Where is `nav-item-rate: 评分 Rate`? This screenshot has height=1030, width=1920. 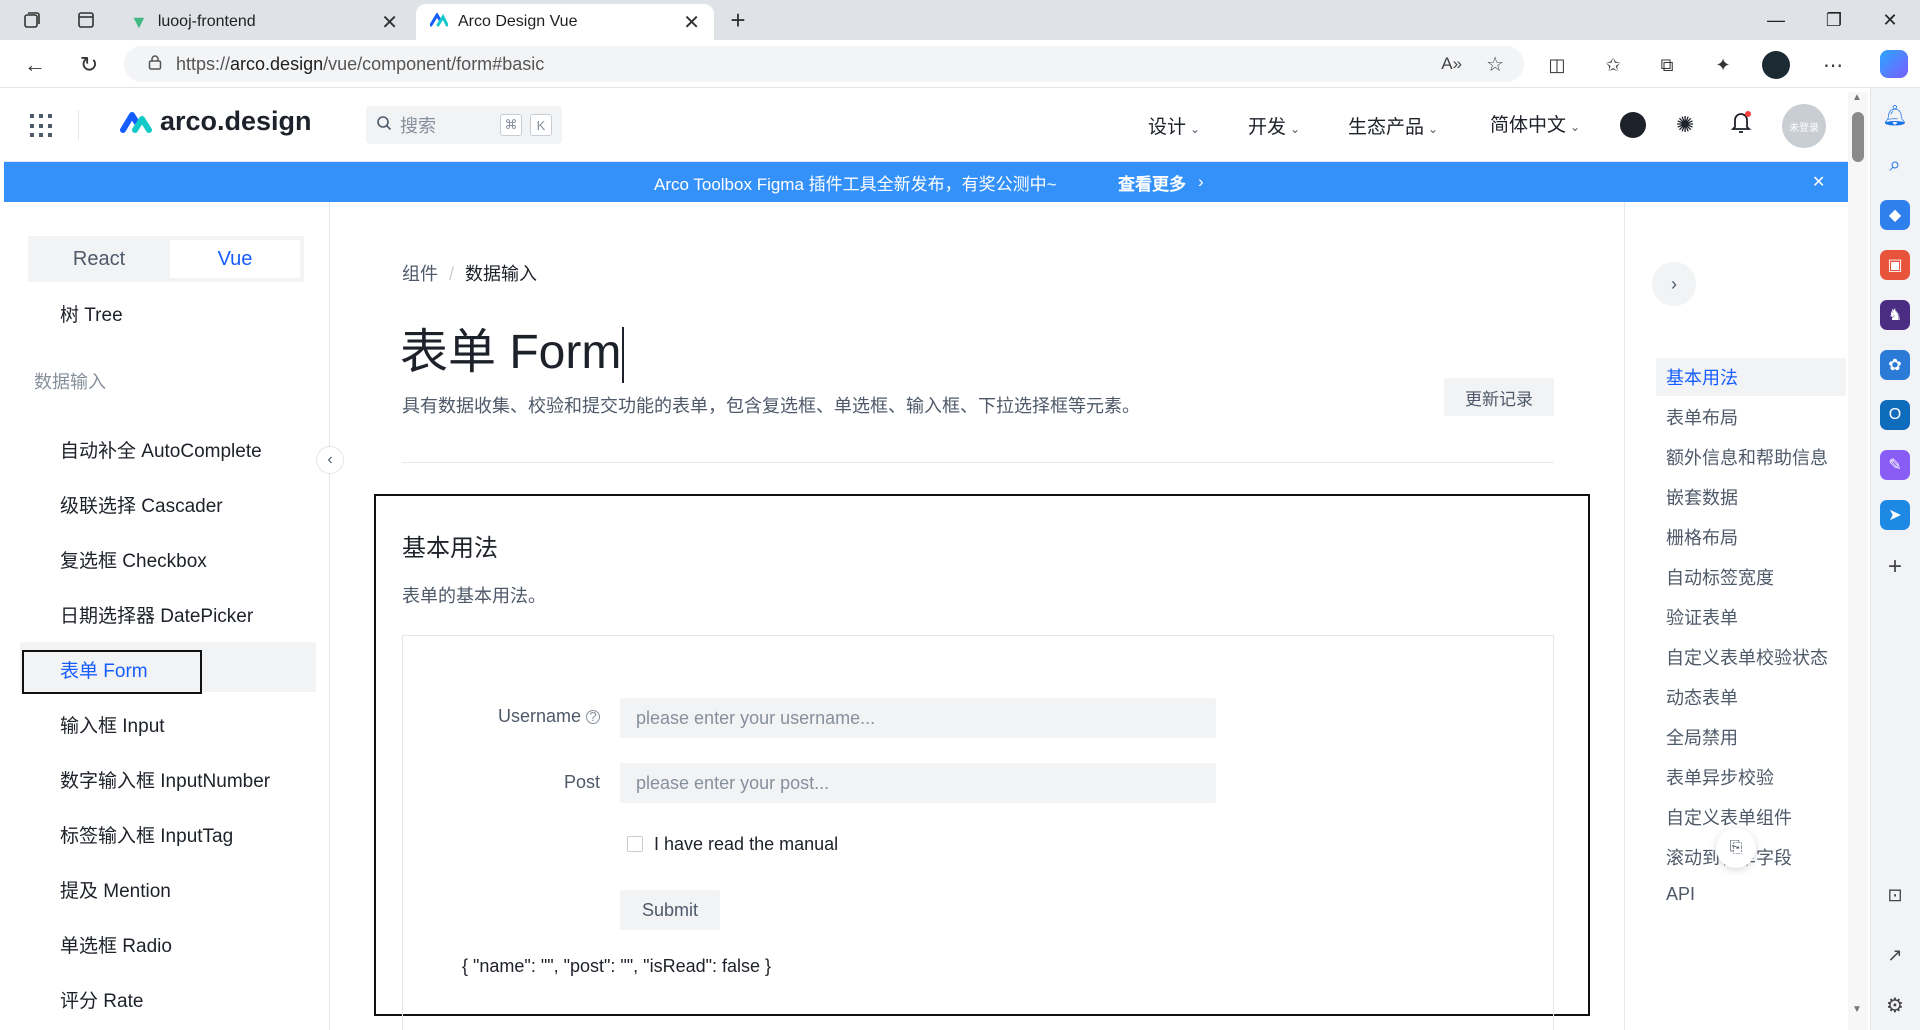
nav-item-rate: 评分 Rate is located at coordinates (101, 999).